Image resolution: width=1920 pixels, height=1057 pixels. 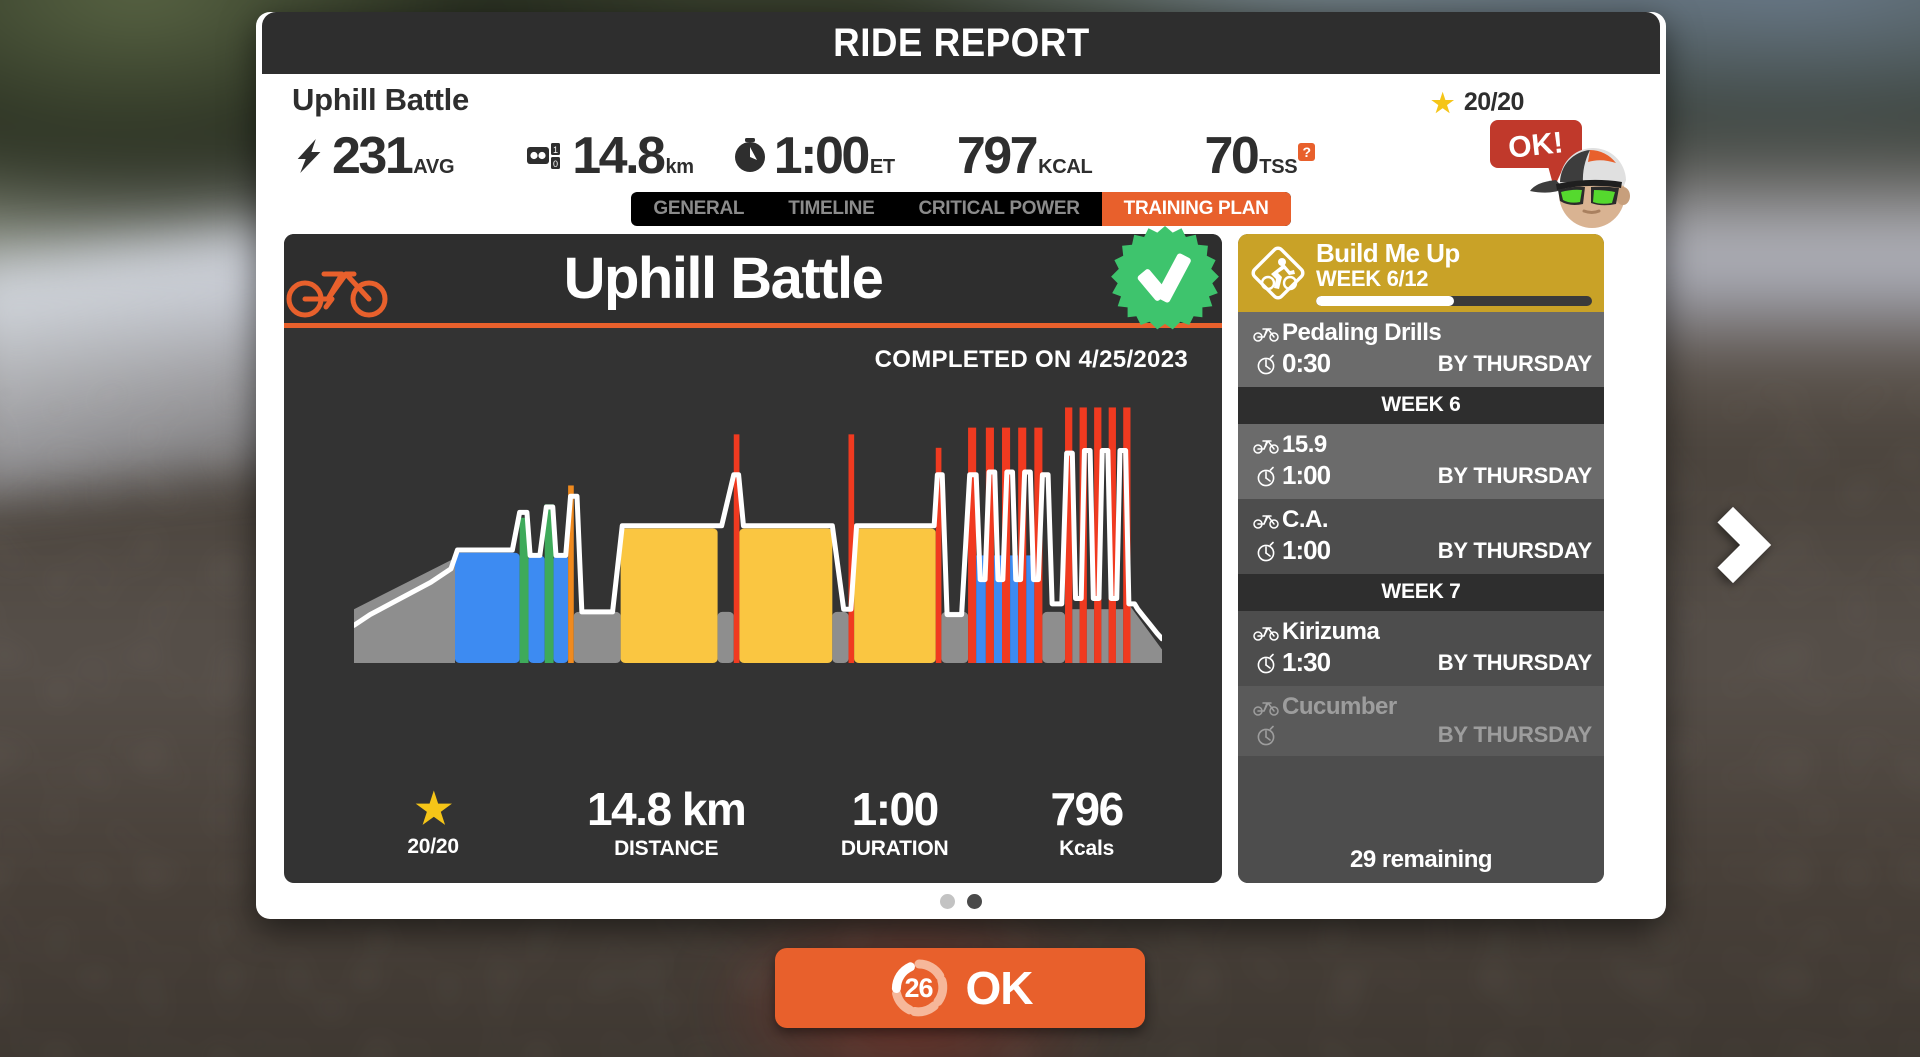 What do you see at coordinates (1231, 156) in the screenshot?
I see `tss-value: 70` at bounding box center [1231, 156].